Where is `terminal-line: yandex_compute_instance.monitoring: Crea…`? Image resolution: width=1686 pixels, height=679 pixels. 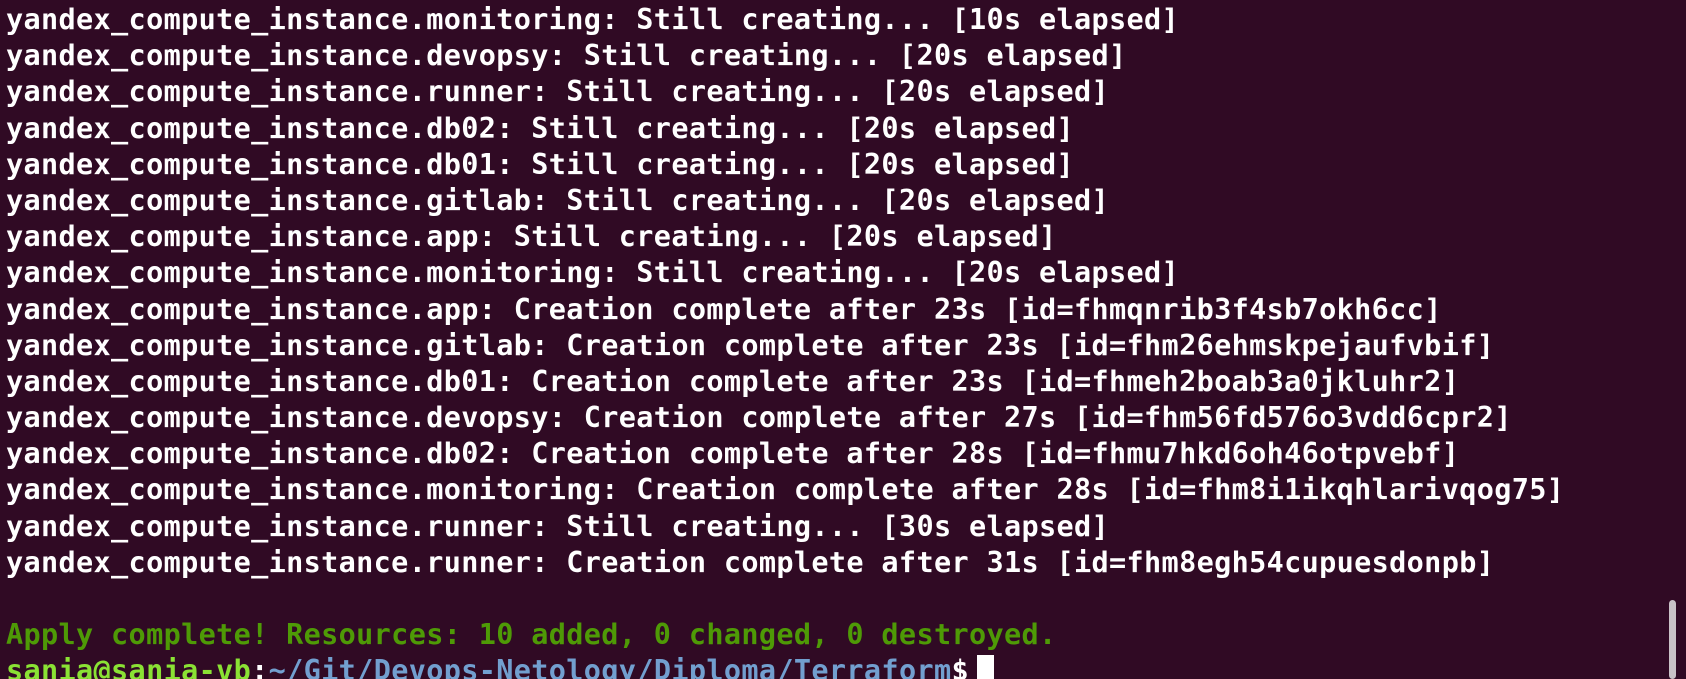
terminal-line: yandex_compute_instance.monitoring: Crea… is located at coordinates (785, 490).